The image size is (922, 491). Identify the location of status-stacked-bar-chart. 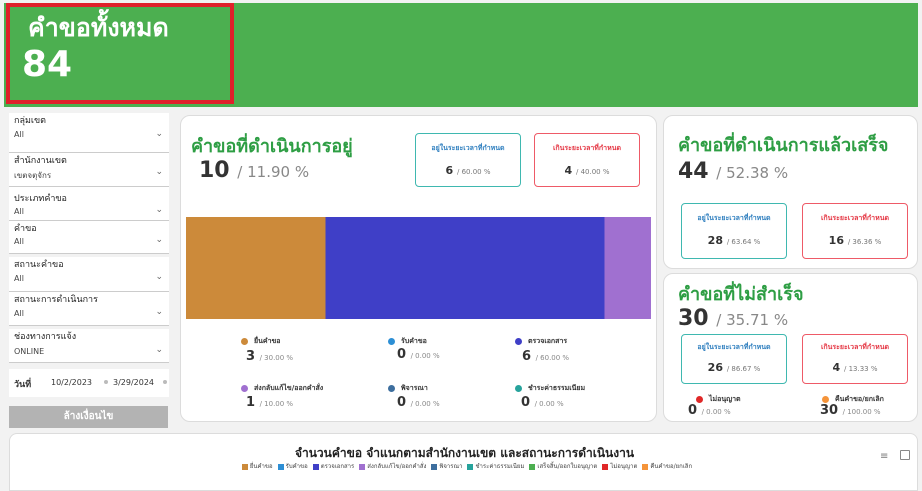
(418, 268).